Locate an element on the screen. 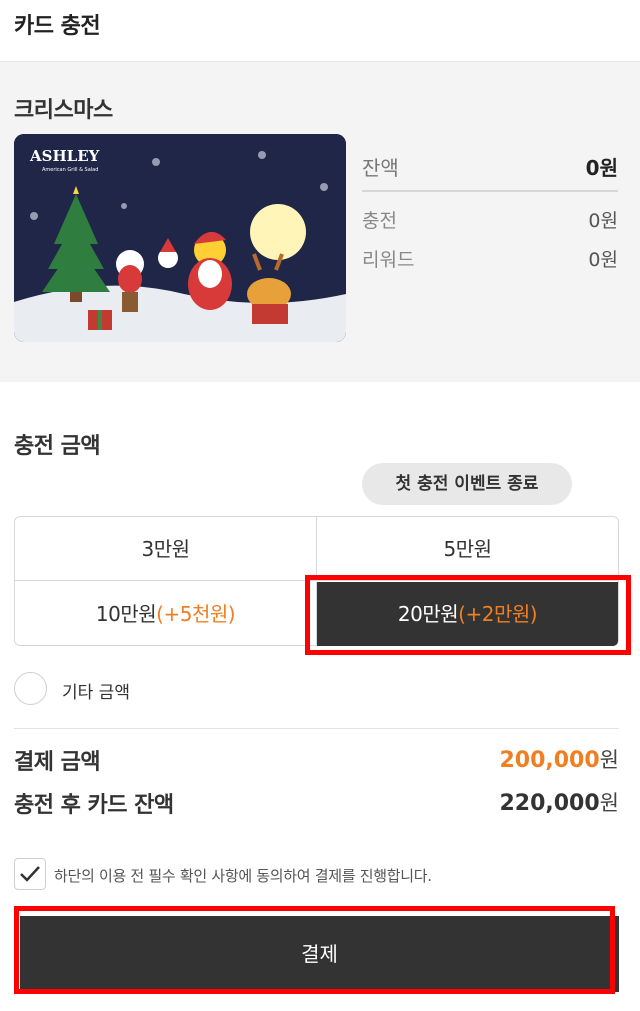 This screenshot has width=640, height=1011. balance-divider is located at coordinates (490, 191).